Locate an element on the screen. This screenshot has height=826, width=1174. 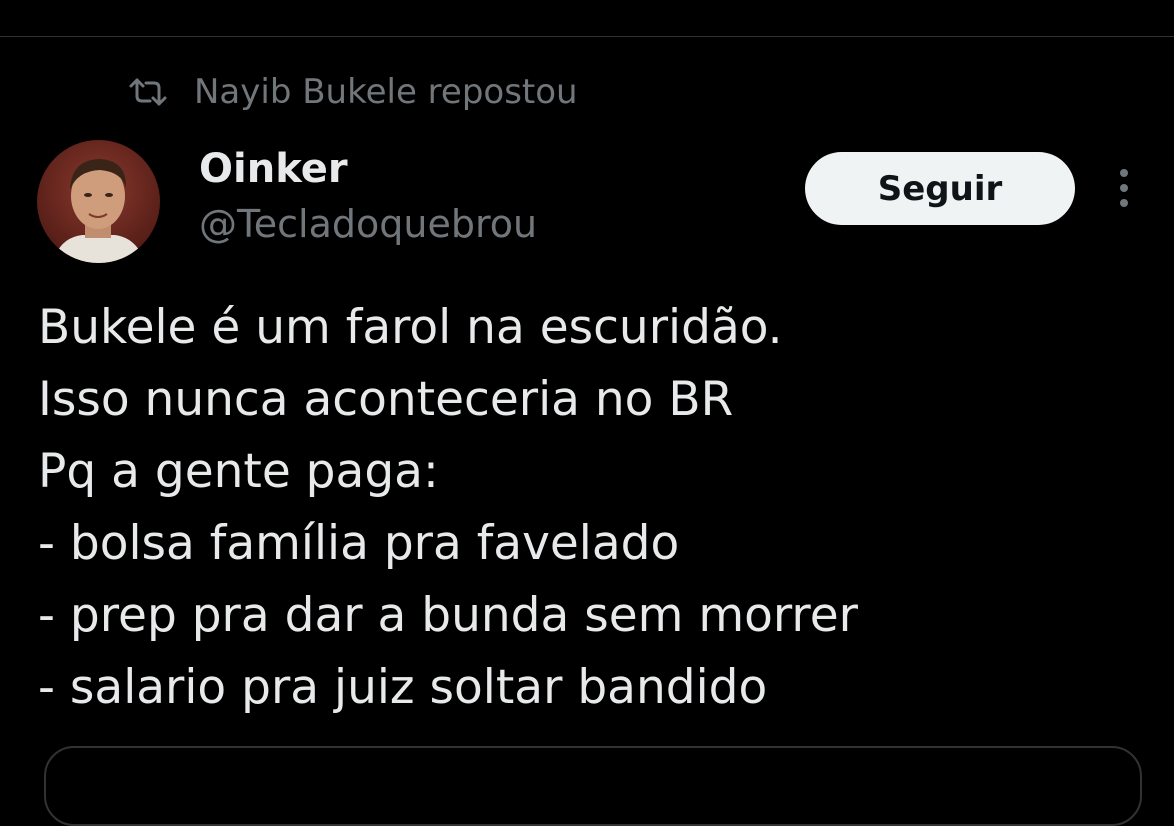
repost-context: Nayib Bukele repostou is located at coordinates (353, 92).